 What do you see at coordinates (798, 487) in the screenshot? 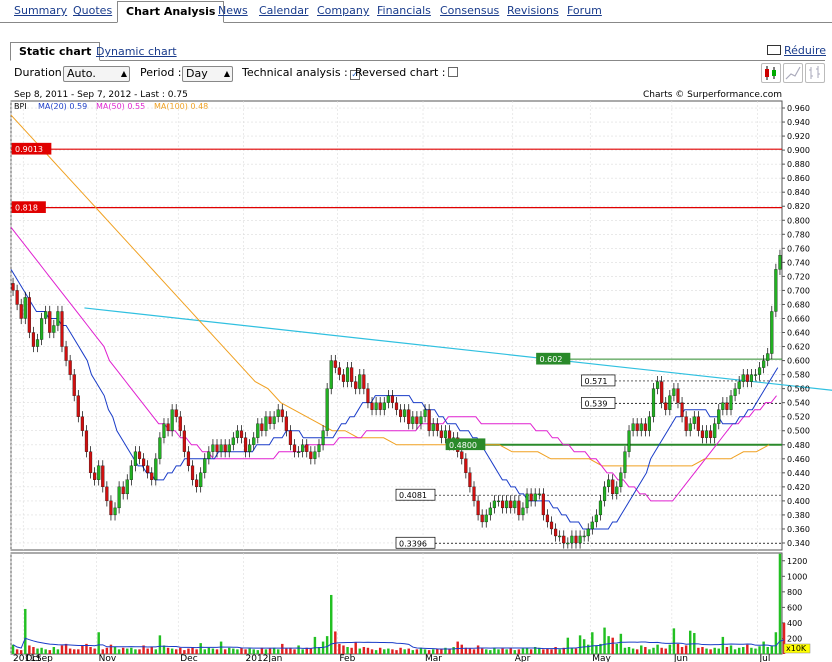
I see `y-tick-label: 0.420` at bounding box center [798, 487].